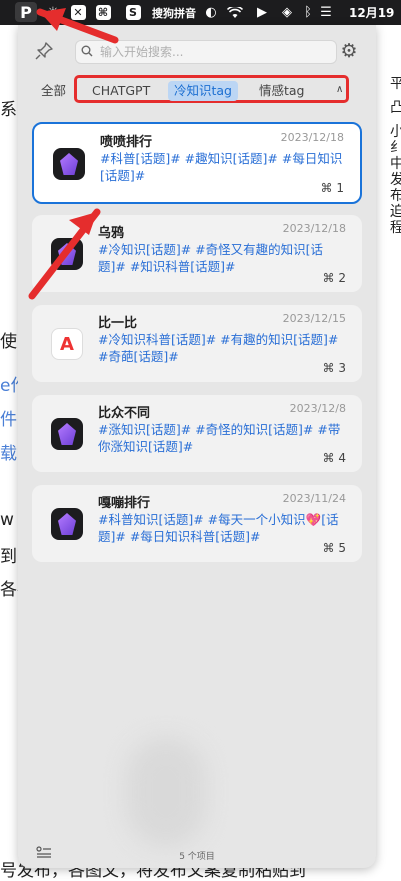 The width and height of the screenshot is (401, 881). Describe the element at coordinates (78, 12) in the screenshot. I see `x-app-icon: ✕` at that location.